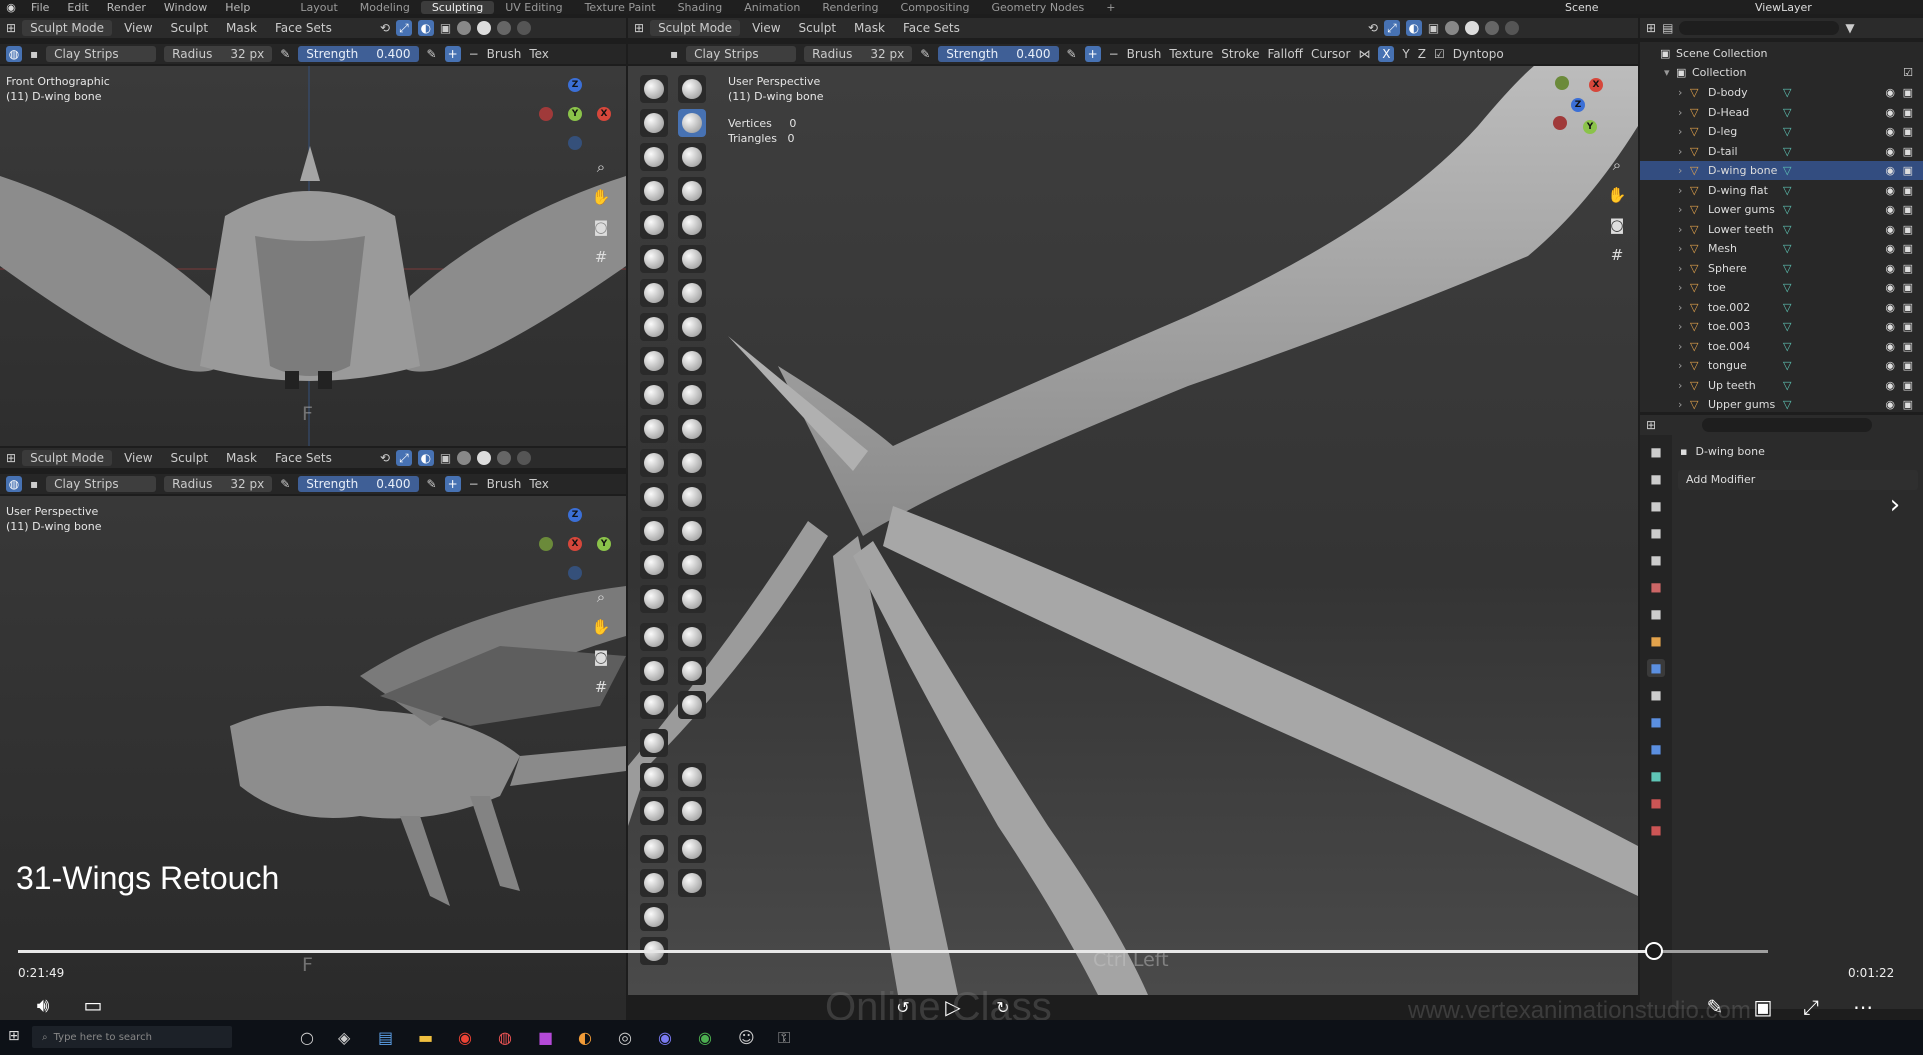 This screenshot has height=1055, width=1923. Describe the element at coordinates (893, 951) in the screenshot. I see `video-seekbar` at that location.